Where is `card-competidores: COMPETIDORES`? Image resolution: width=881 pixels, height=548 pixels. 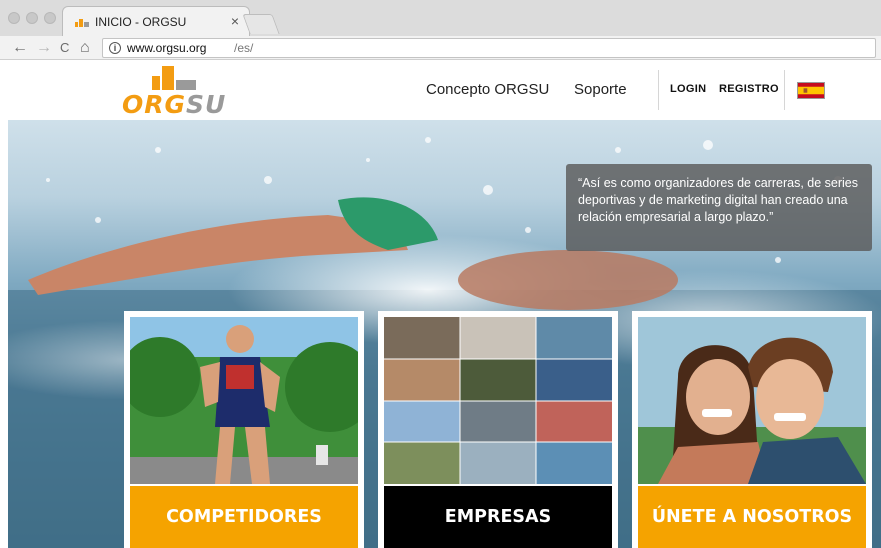 card-competidores: COMPETIDORES is located at coordinates (244, 429).